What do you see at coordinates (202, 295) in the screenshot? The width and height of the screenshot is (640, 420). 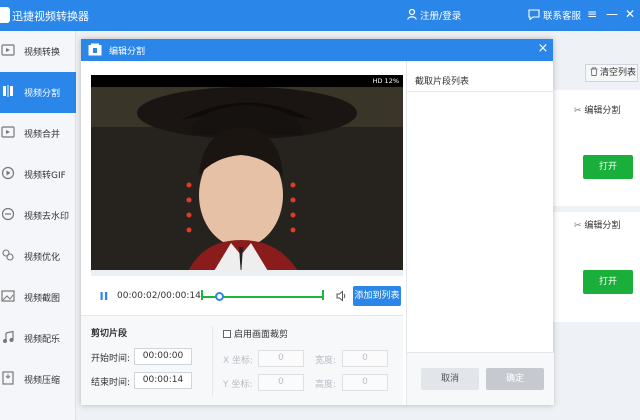 I see `trim-start-handle` at bounding box center [202, 295].